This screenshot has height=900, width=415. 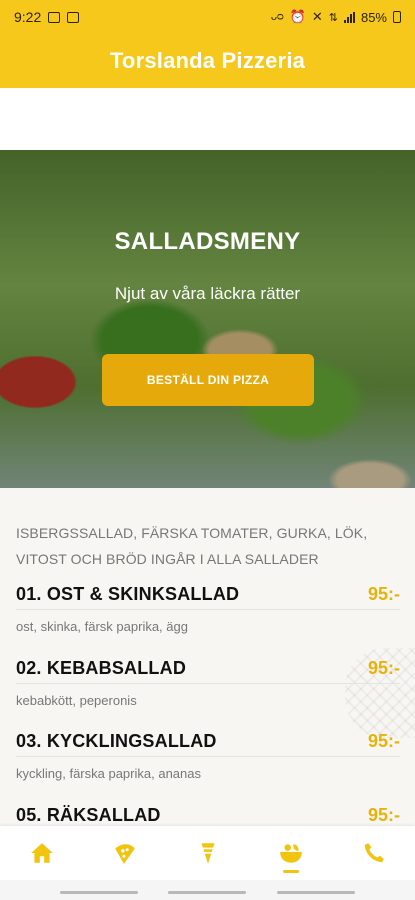 I want to click on battery-text: 85%, so click(x=373, y=17).